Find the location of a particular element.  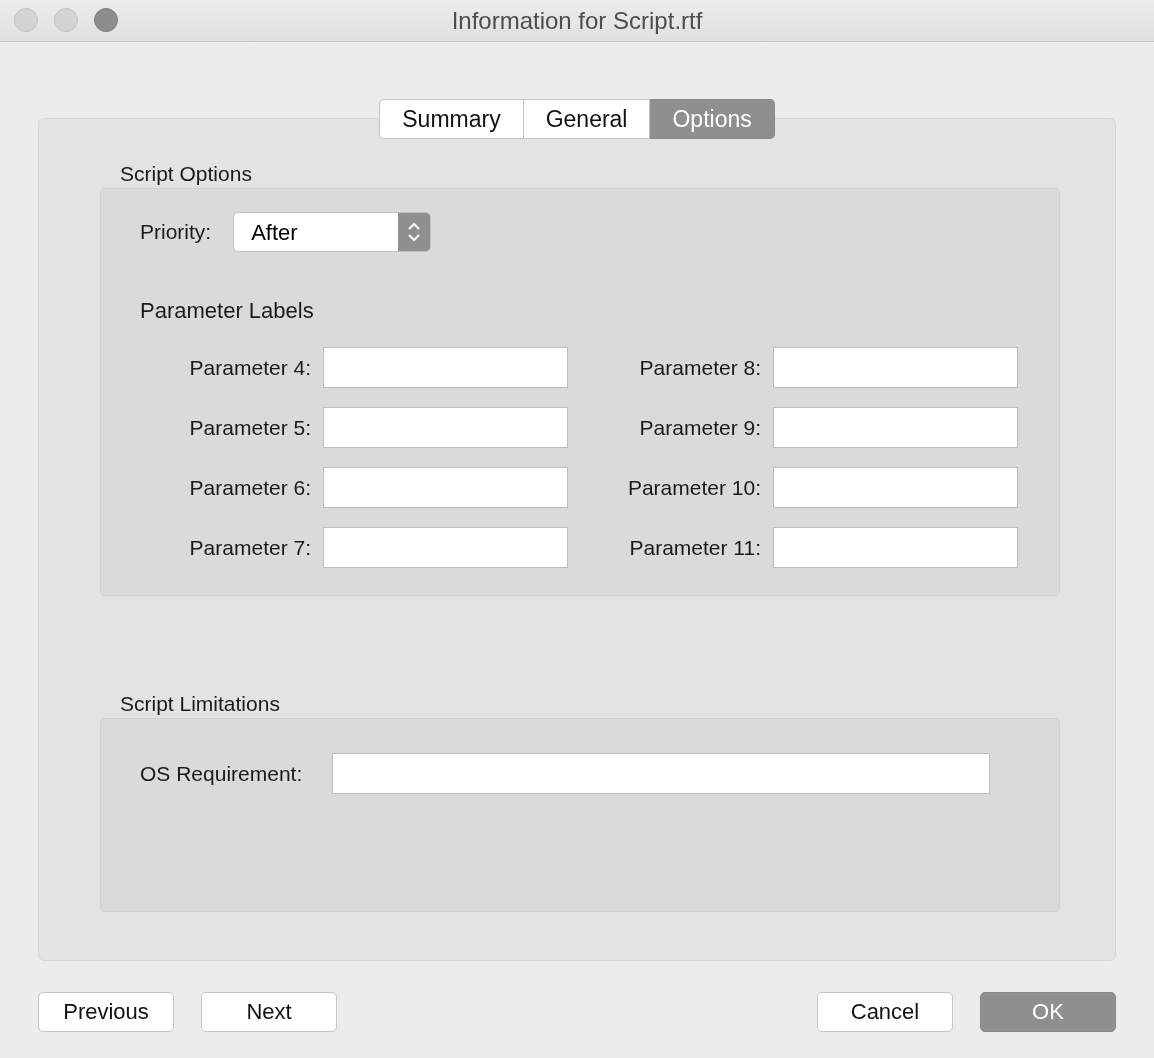

field-label: Parameter 11: is located at coordinates (694, 547).